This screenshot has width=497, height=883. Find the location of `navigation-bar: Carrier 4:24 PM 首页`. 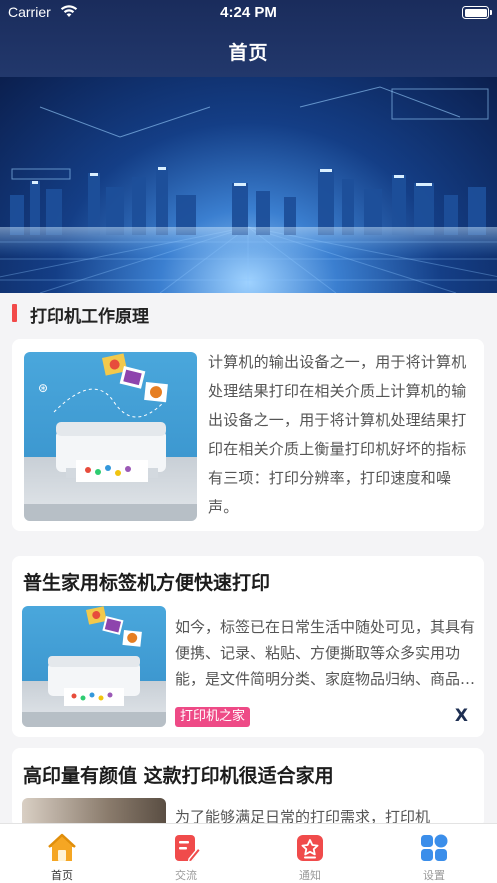

navigation-bar: Carrier 4:24 PM 首页 is located at coordinates (248, 38).